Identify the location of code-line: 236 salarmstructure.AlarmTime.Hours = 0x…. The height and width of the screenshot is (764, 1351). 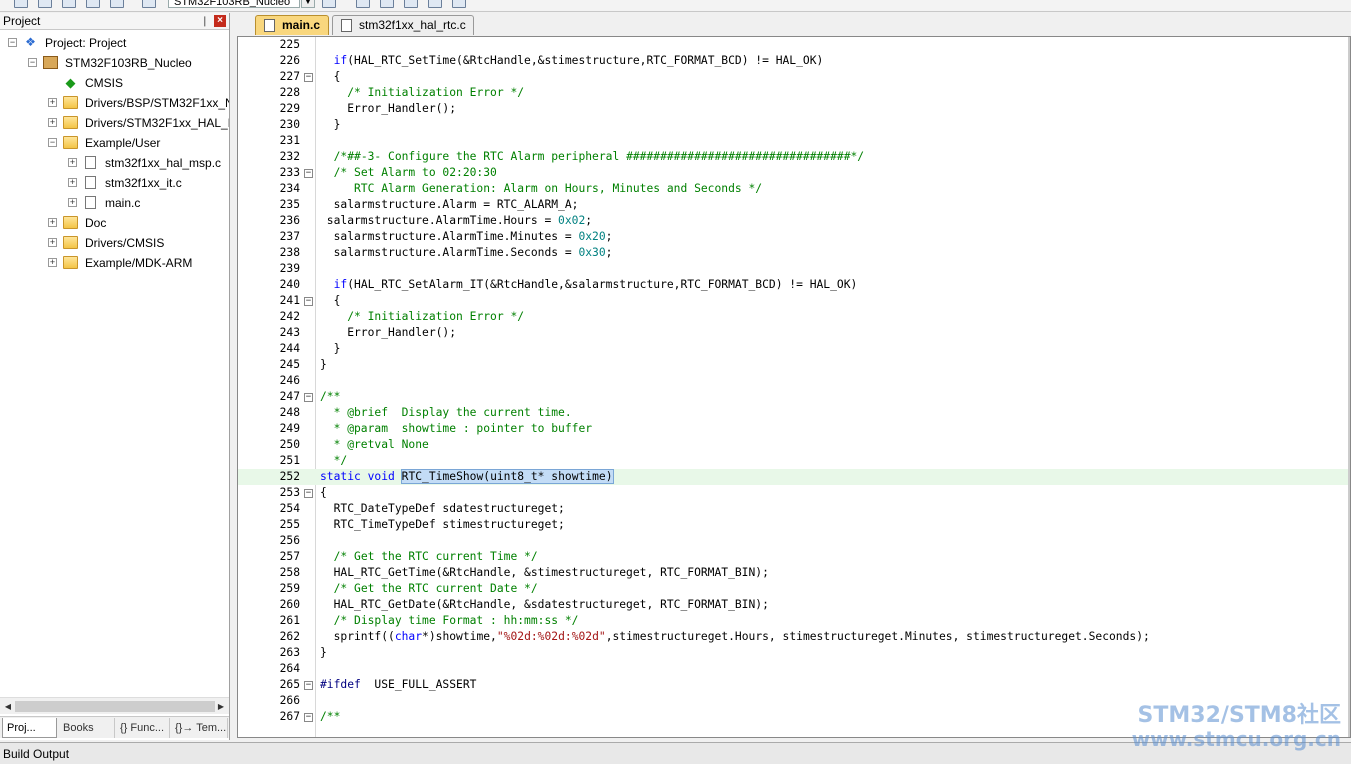
(794, 221).